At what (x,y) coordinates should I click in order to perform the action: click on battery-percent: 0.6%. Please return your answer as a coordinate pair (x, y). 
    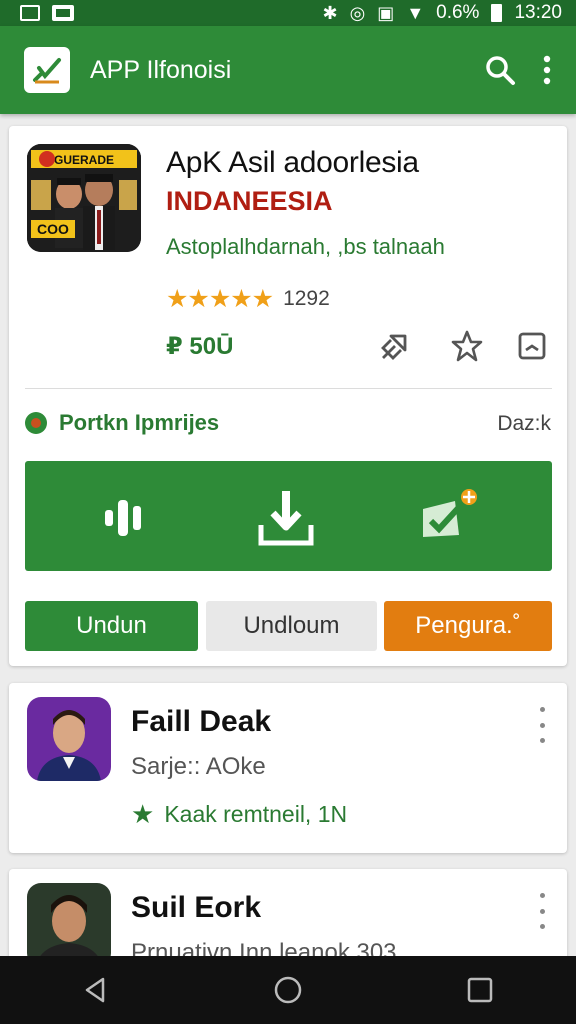
    Looking at the image, I should click on (458, 12).